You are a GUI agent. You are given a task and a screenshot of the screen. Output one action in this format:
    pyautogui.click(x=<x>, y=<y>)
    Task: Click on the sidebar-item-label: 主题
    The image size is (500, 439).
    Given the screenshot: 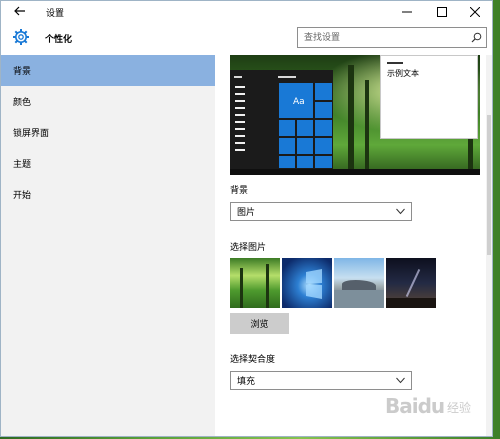 What is the action you would take?
    pyautogui.click(x=22, y=165)
    